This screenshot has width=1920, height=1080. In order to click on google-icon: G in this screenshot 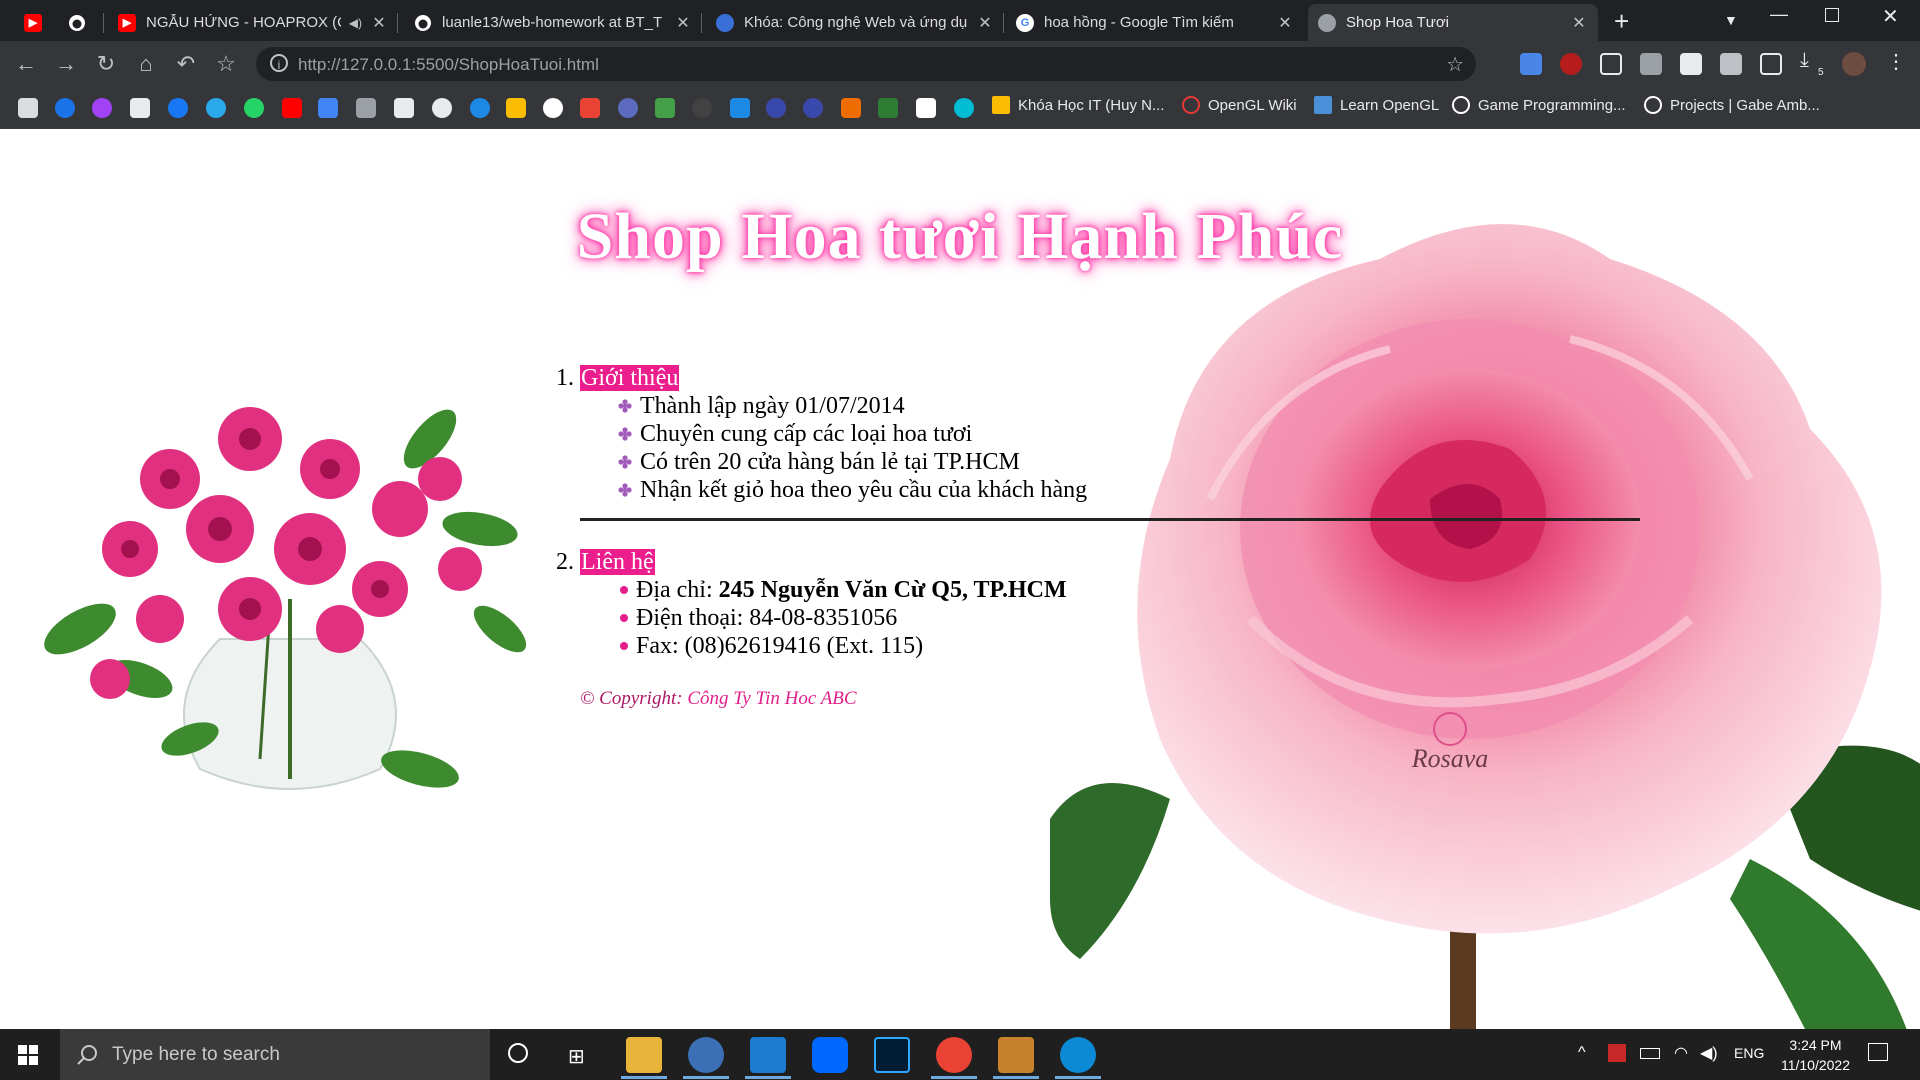, I will do `click(1025, 22)`.